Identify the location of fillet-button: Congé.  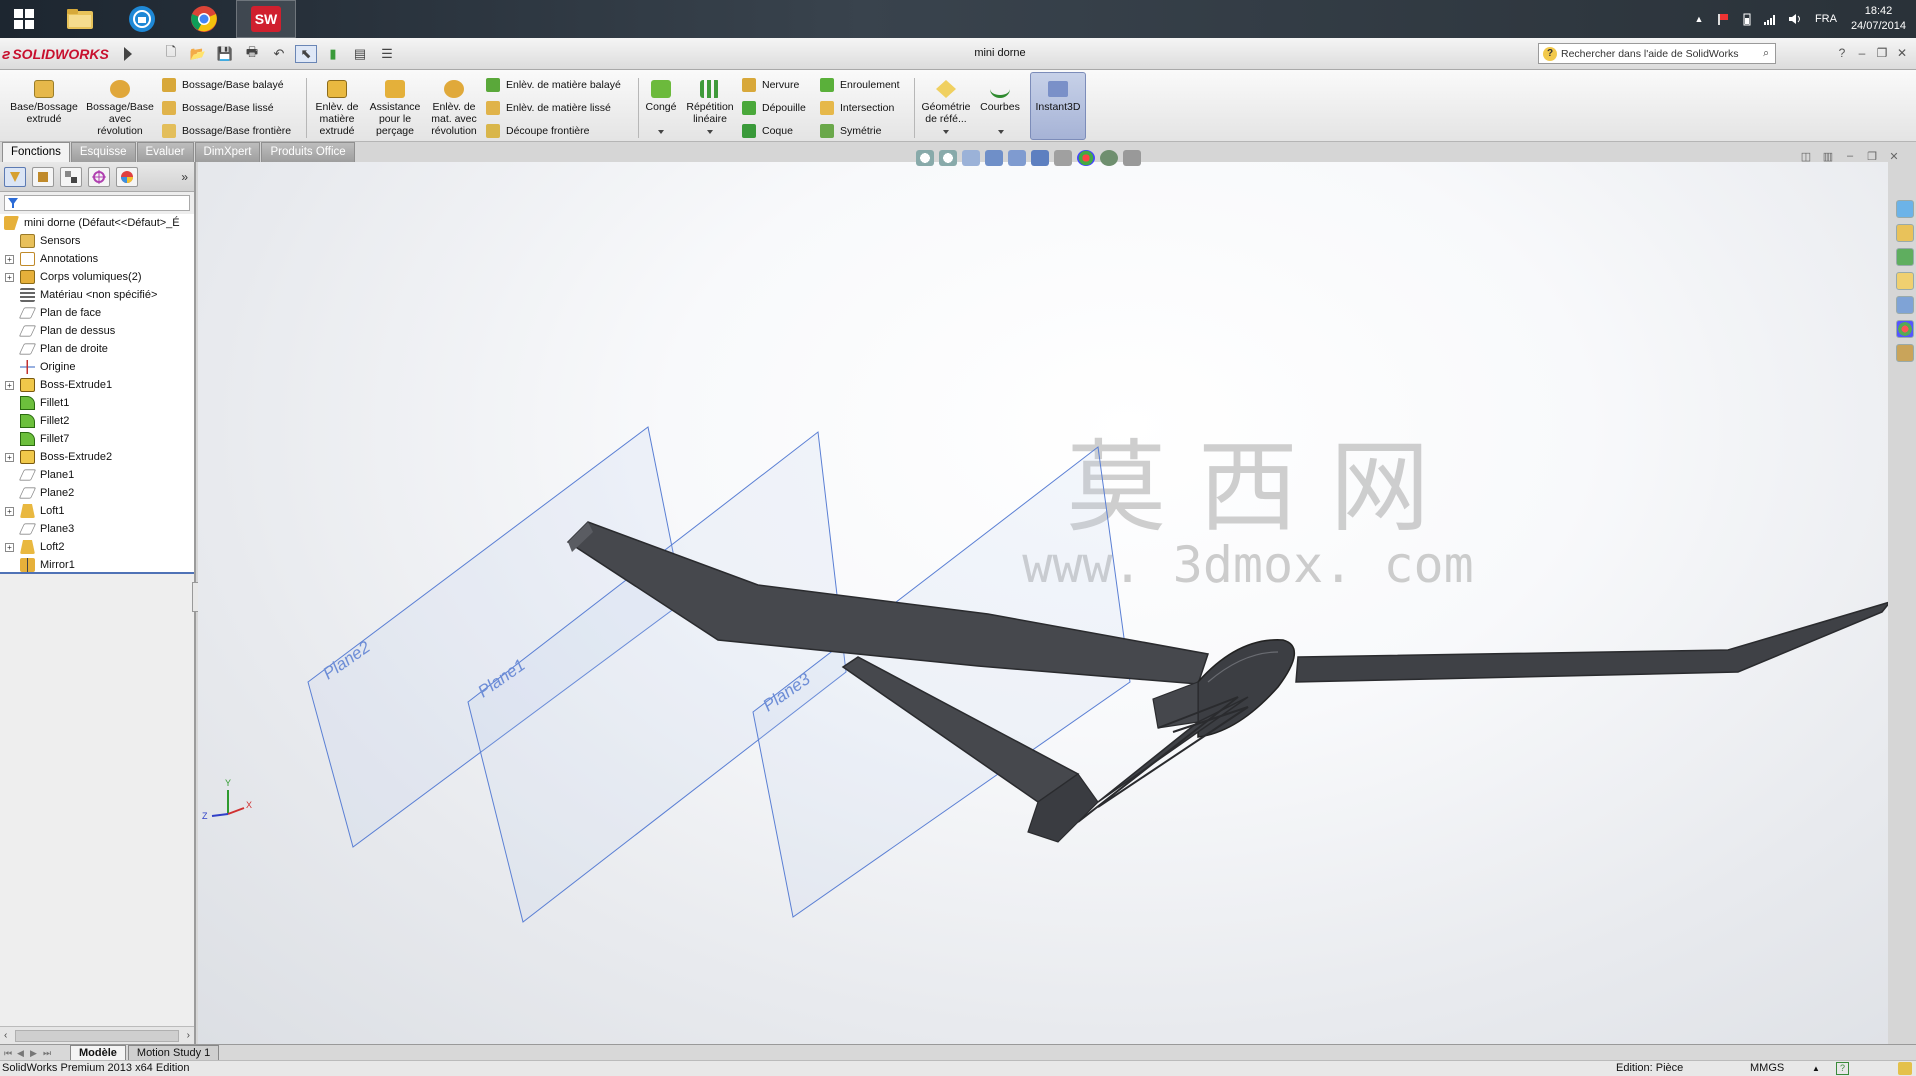
(661, 96).